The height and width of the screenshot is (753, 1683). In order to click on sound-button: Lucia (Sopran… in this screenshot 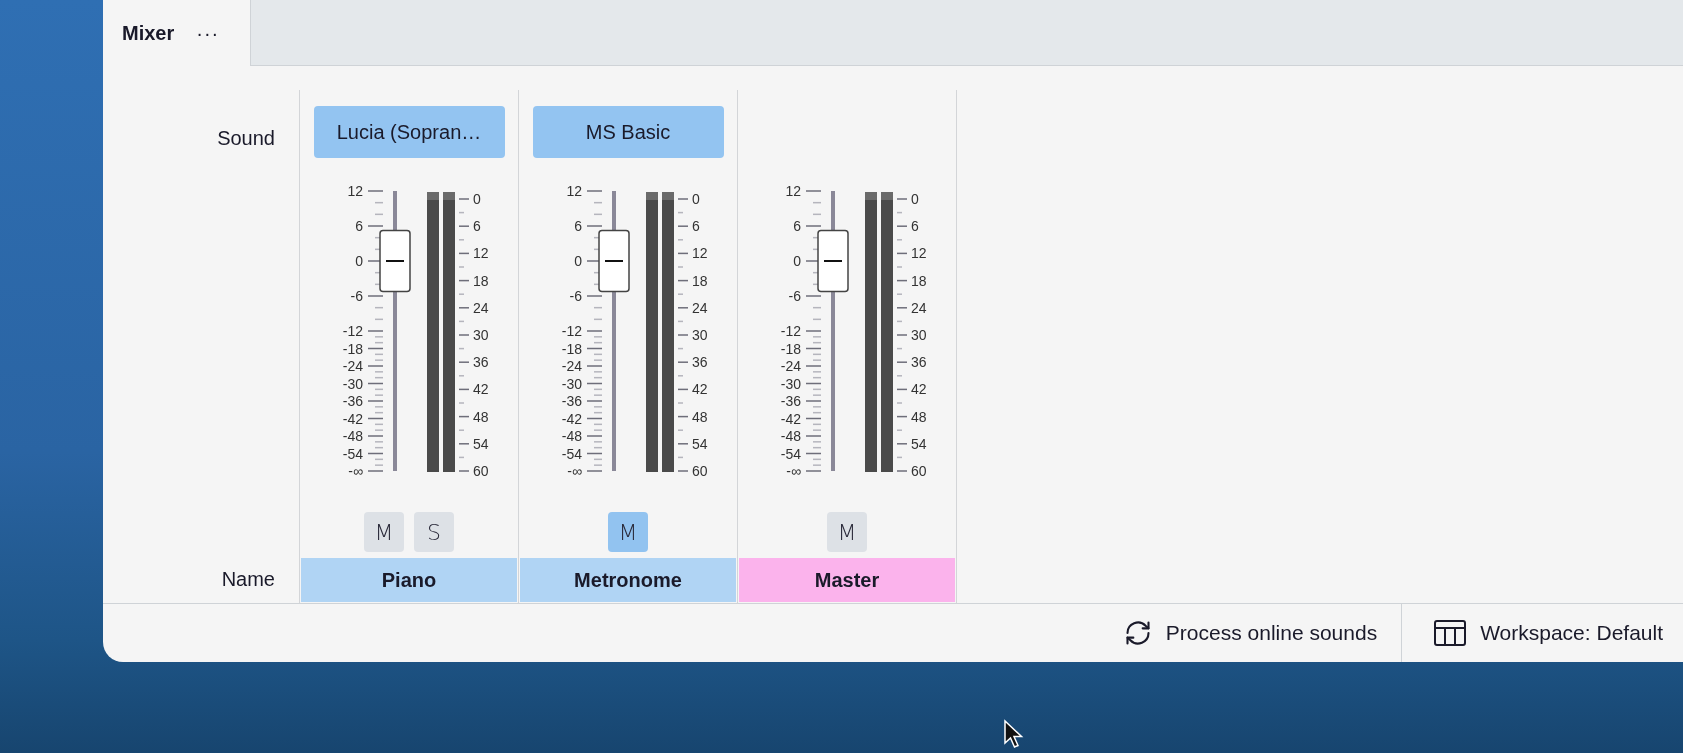, I will do `click(409, 132)`.